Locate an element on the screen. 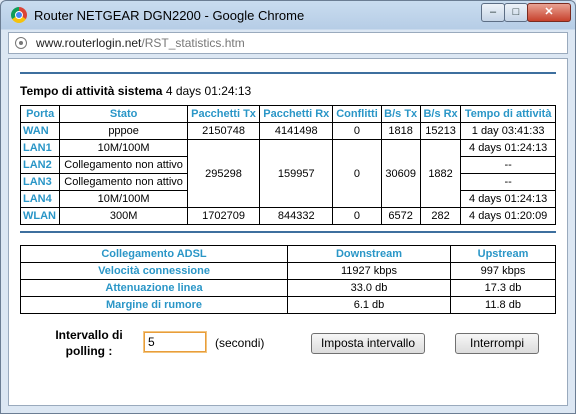 This screenshot has width=576, height=414. rx-packets: 159957 is located at coordinates (296, 173).